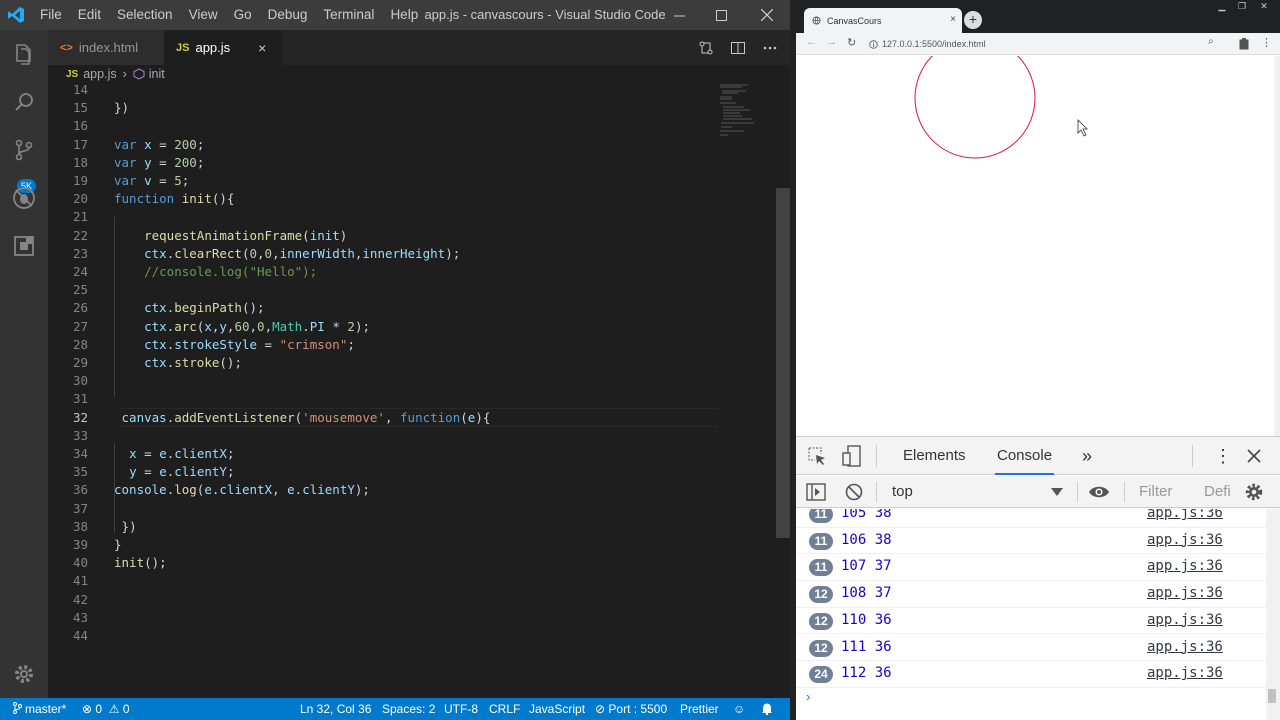 The height and width of the screenshot is (720, 1280). I want to click on eol-status: CRLF, so click(504, 709).